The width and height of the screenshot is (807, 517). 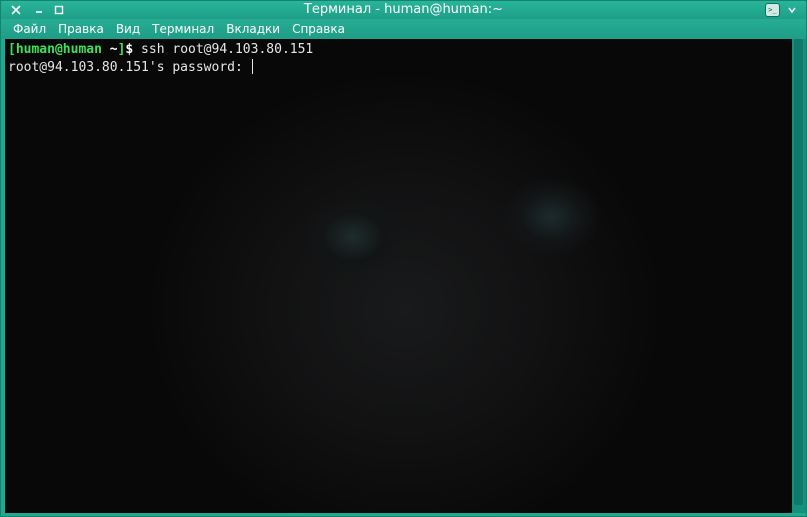 I want to click on vertical-scrollbar, so click(x=799, y=276).